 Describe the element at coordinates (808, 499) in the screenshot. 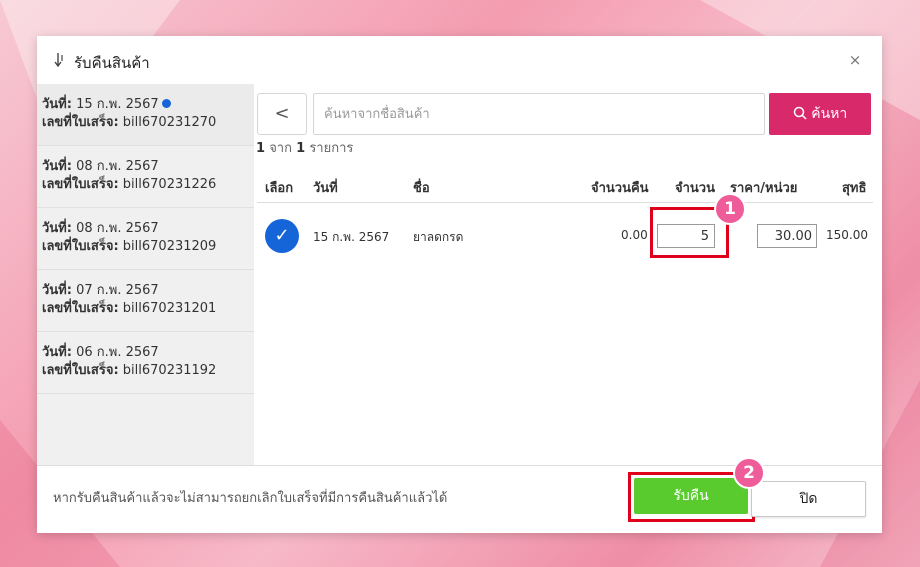

I see `close-button: ปิด` at that location.